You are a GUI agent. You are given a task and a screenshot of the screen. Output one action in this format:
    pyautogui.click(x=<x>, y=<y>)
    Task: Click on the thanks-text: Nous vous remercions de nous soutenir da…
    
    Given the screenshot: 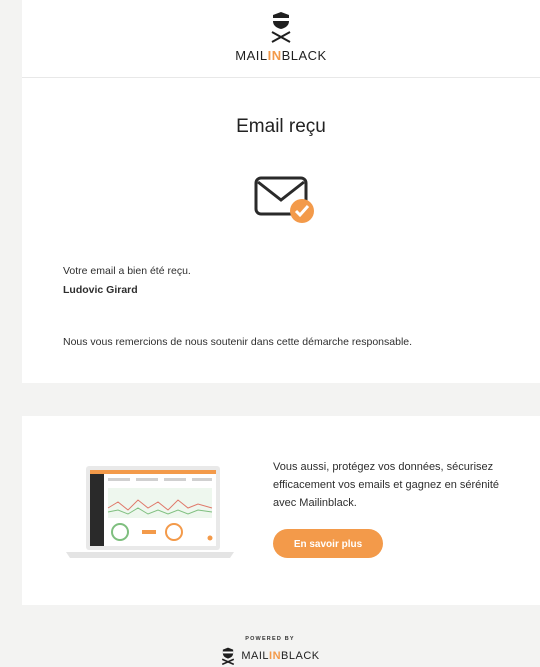 What is the action you would take?
    pyautogui.click(x=238, y=342)
    